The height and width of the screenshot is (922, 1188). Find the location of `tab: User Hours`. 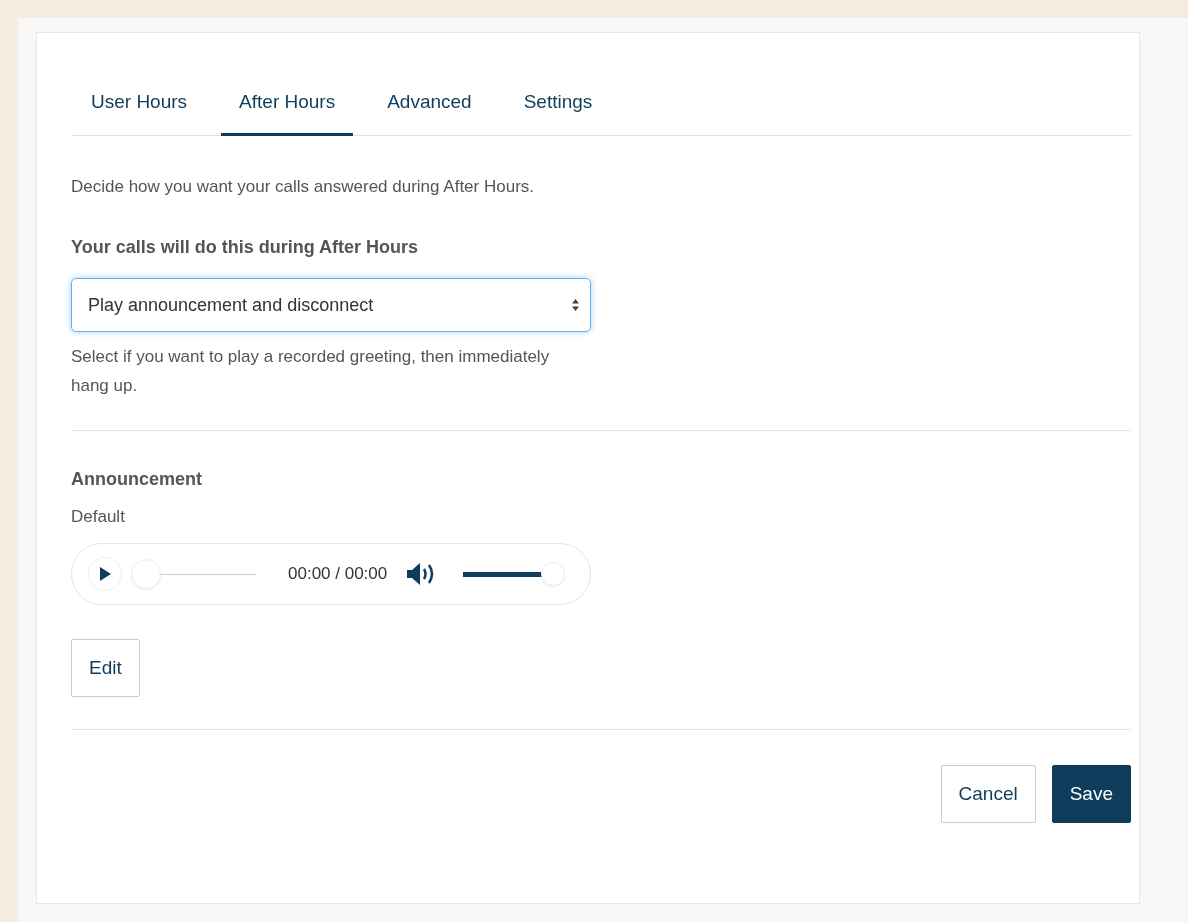

tab: User Hours is located at coordinates (139, 84).